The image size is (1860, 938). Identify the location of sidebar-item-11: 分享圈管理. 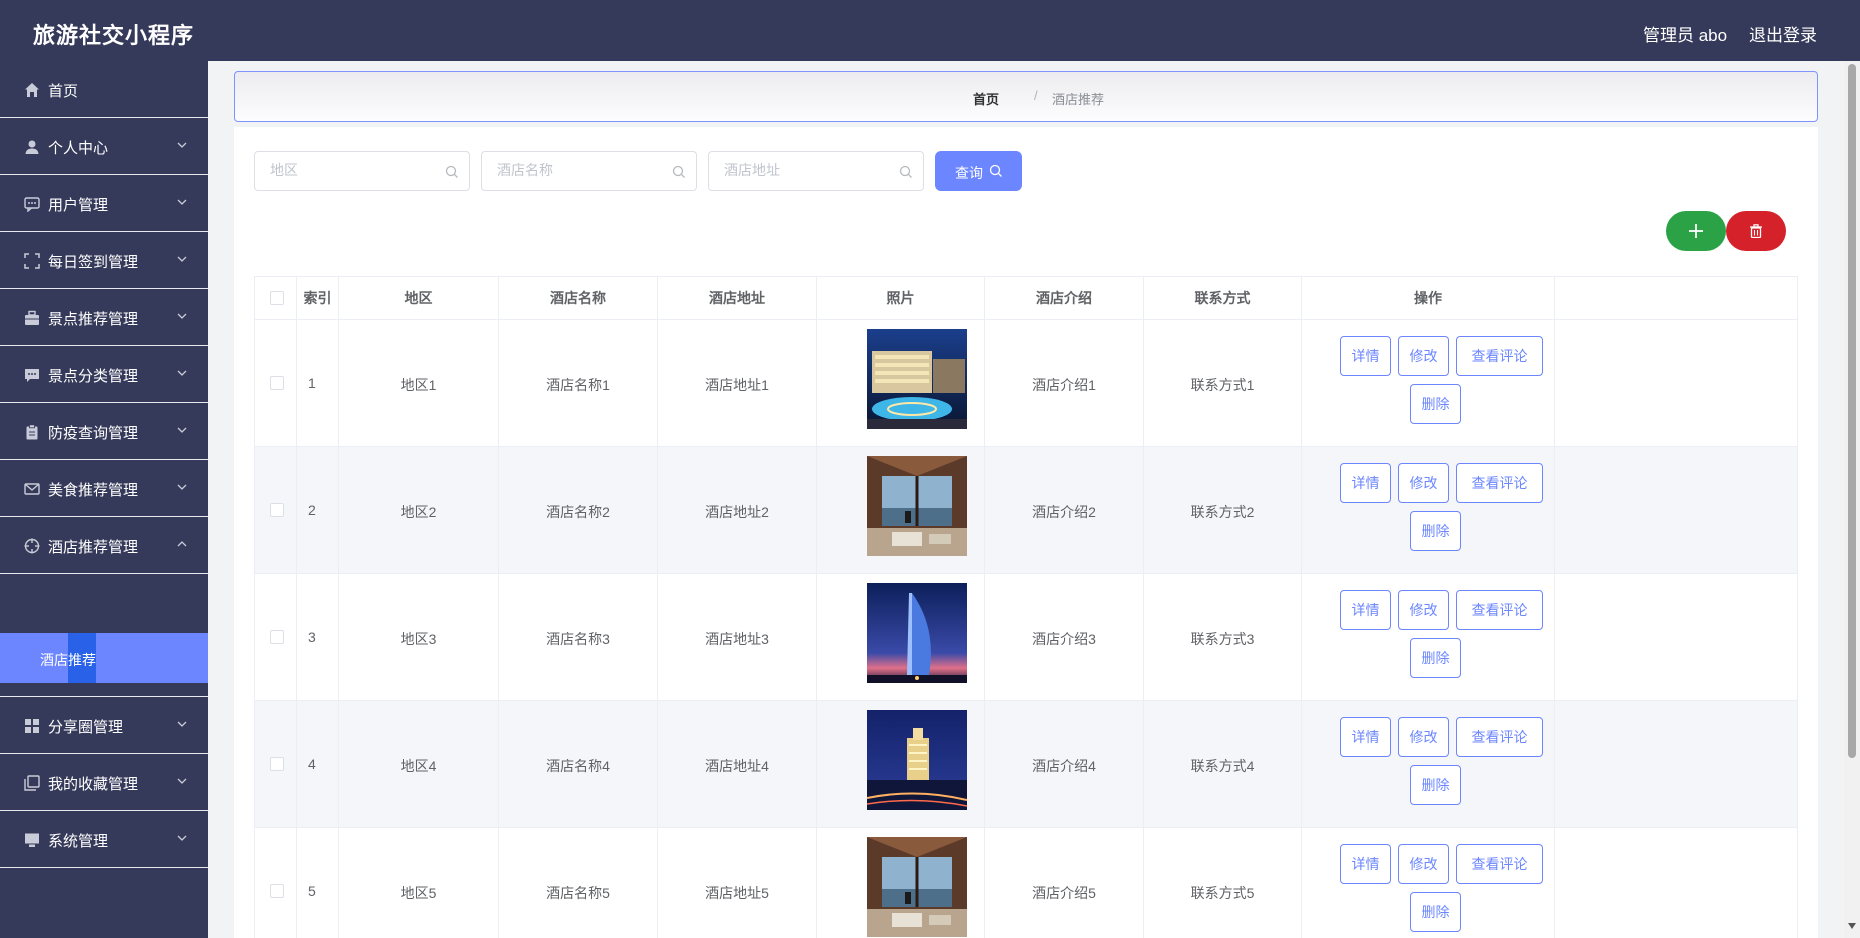
(104, 725).